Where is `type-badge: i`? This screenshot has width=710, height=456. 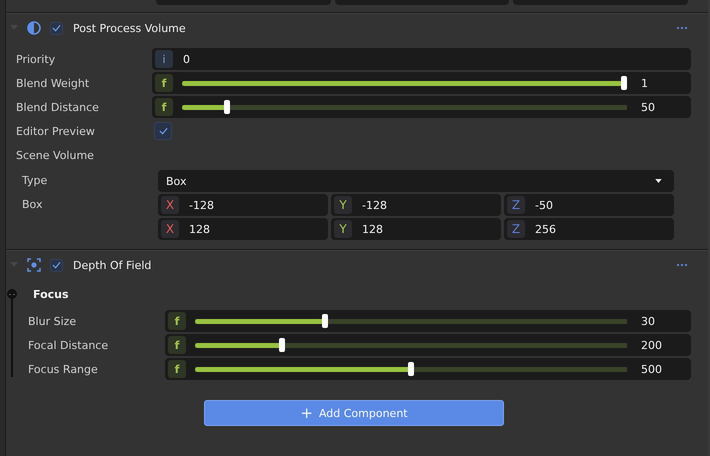 type-badge: i is located at coordinates (164, 59).